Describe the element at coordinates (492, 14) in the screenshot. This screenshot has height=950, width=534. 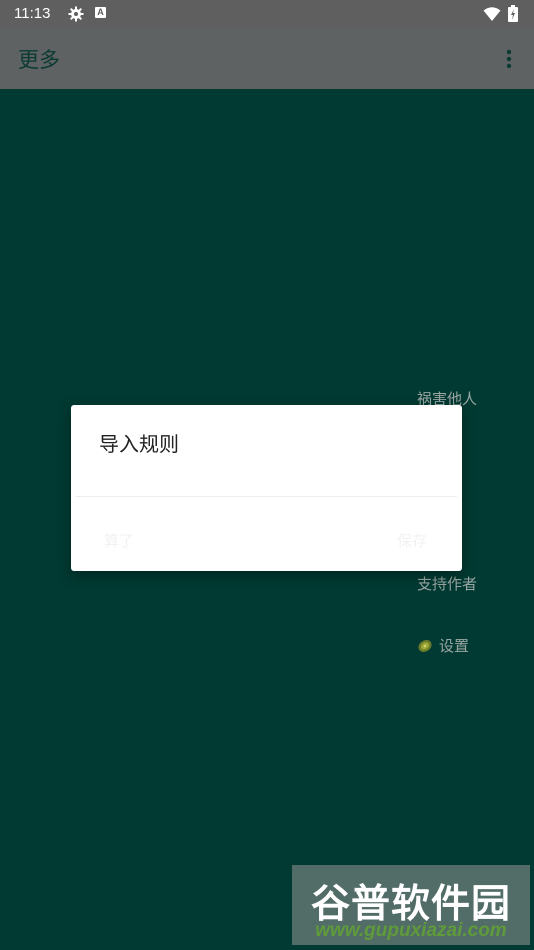
I see `wifi-icon` at that location.